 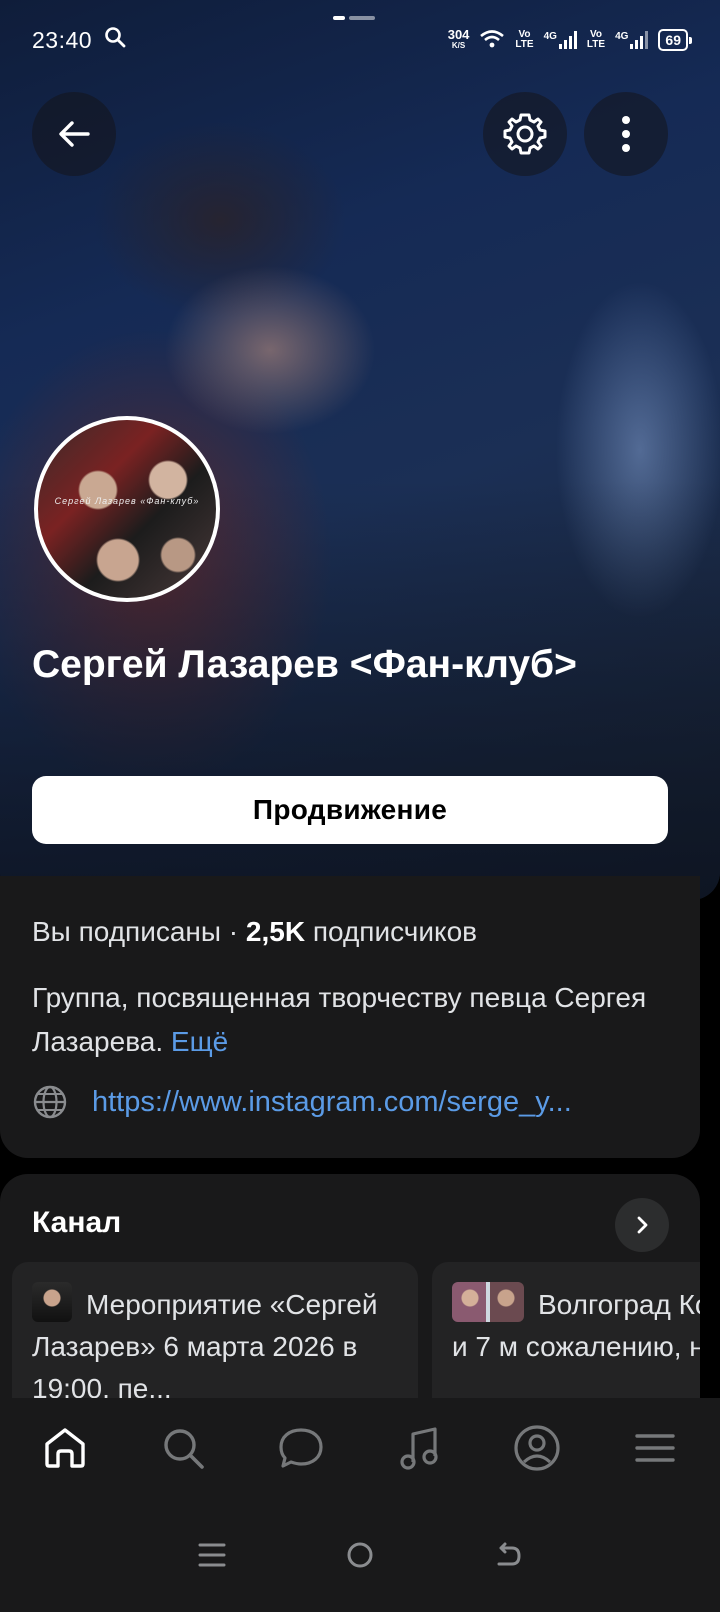 I want to click on chevron-right-icon, so click(x=642, y=1225).